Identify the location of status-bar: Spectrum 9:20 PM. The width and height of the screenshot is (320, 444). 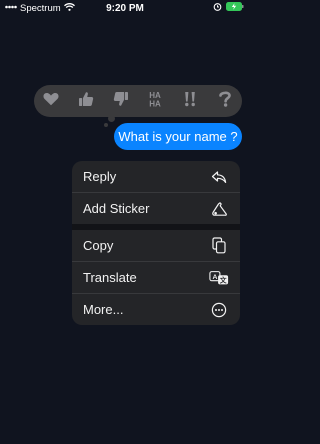
(125, 8).